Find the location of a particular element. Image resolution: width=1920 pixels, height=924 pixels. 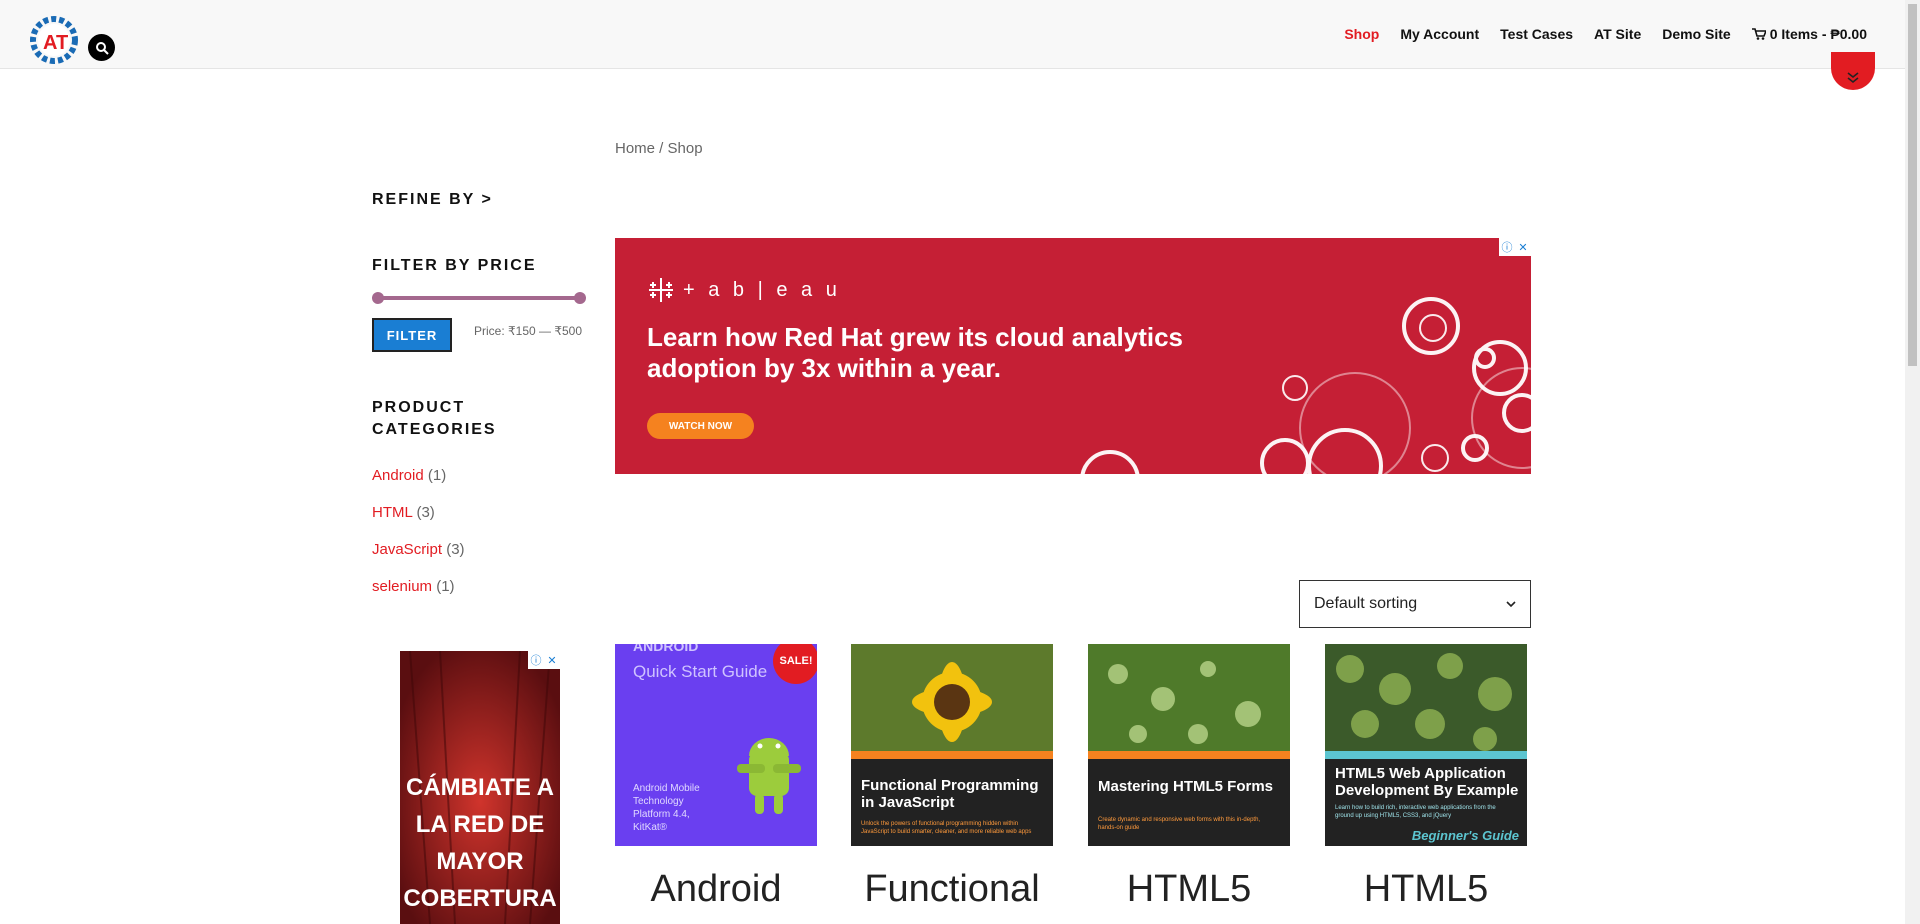

category-link-javascript: JavaScript is located at coordinates (407, 549).